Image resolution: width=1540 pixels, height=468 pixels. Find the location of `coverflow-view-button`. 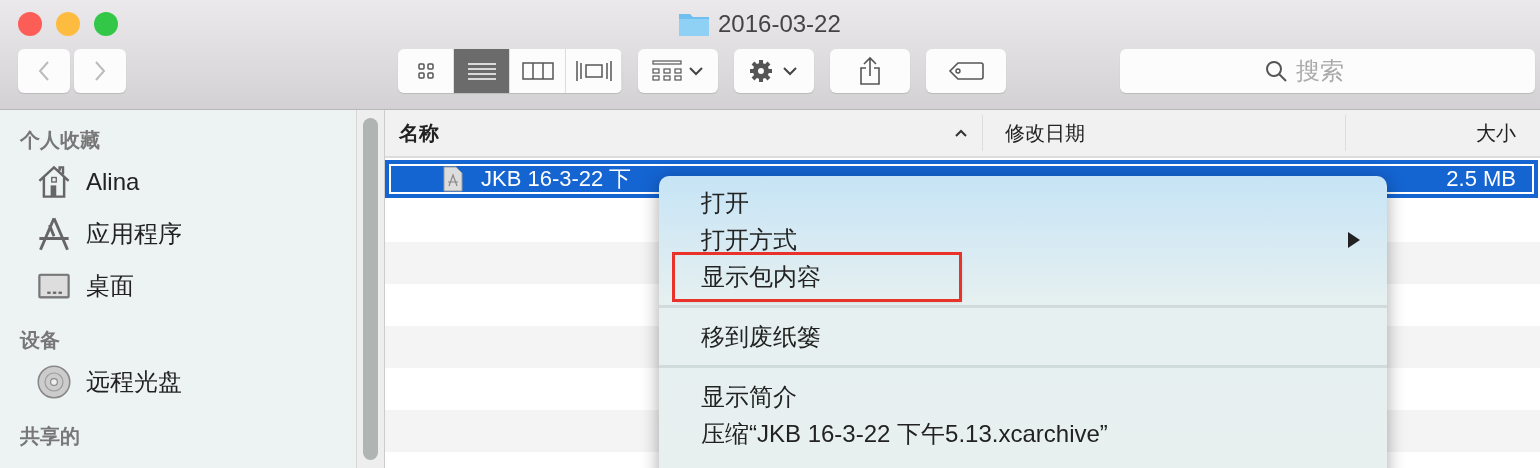

coverflow-view-button is located at coordinates (594, 71).